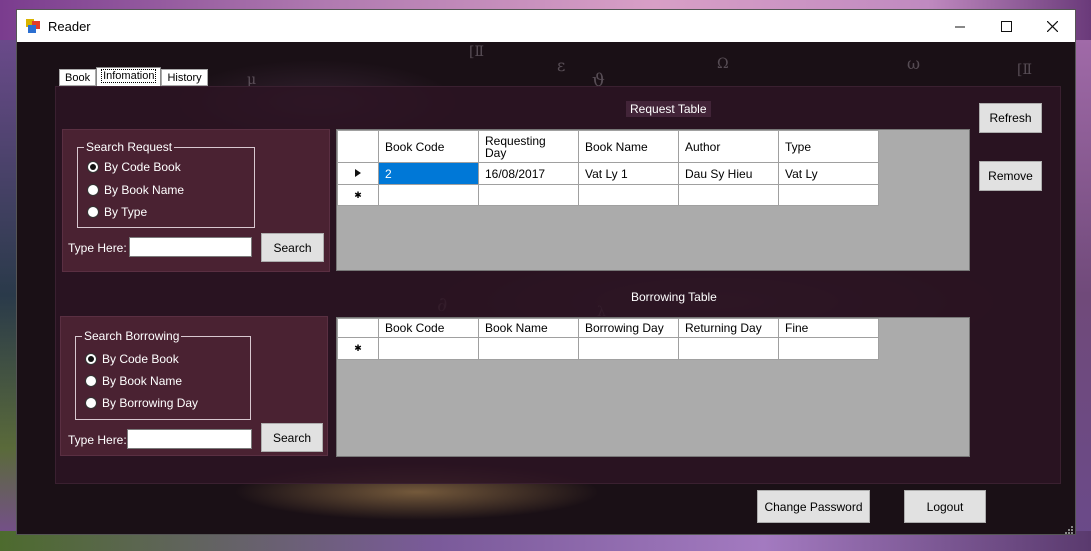  I want to click on close-icon, so click(1052, 26).